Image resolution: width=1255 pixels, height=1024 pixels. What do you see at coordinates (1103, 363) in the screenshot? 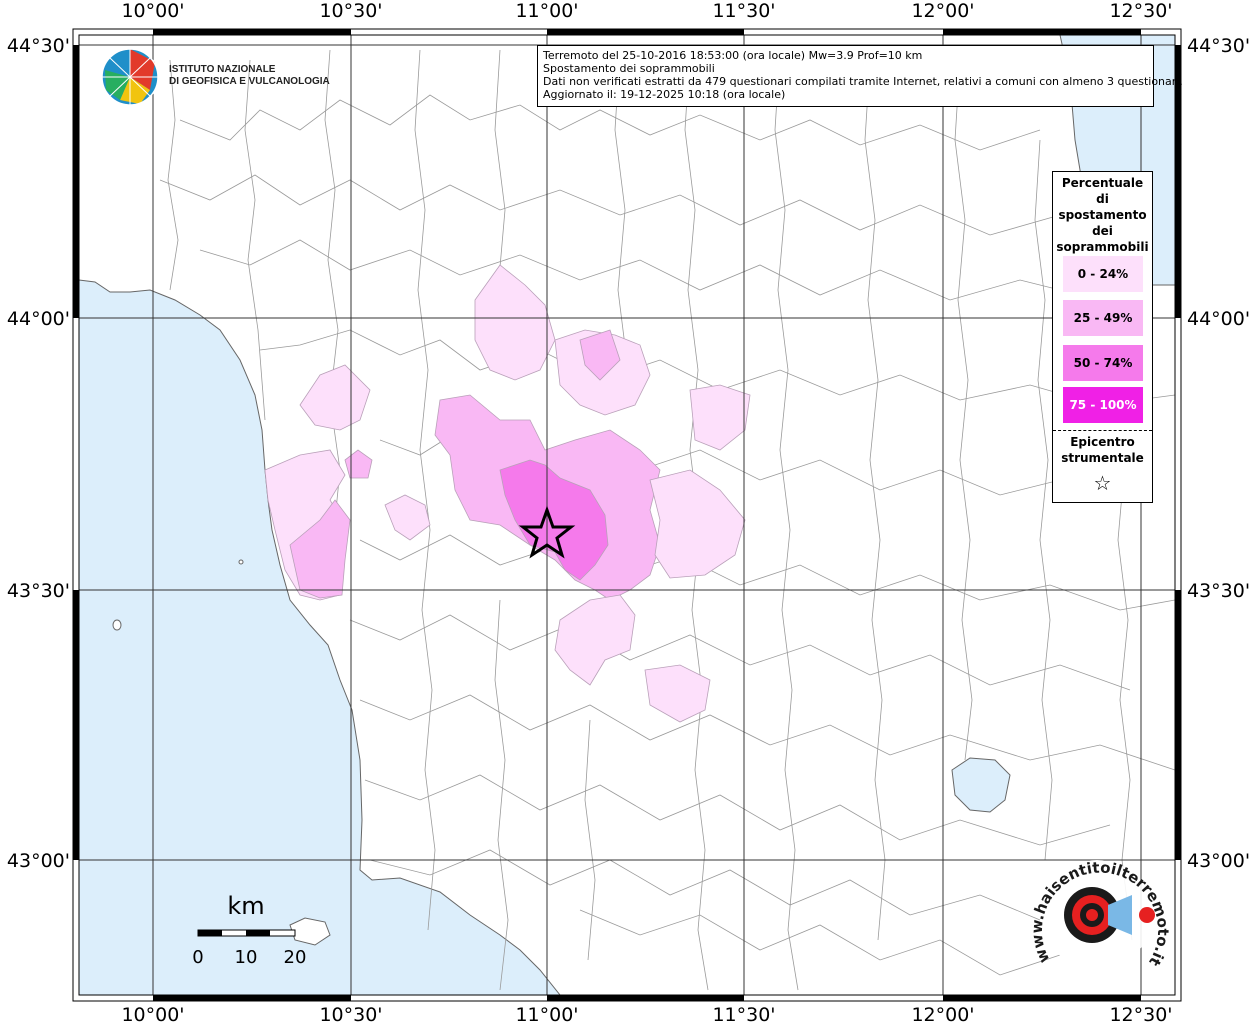
I see `legend-class-50-74: 50 - 74%` at bounding box center [1103, 363].